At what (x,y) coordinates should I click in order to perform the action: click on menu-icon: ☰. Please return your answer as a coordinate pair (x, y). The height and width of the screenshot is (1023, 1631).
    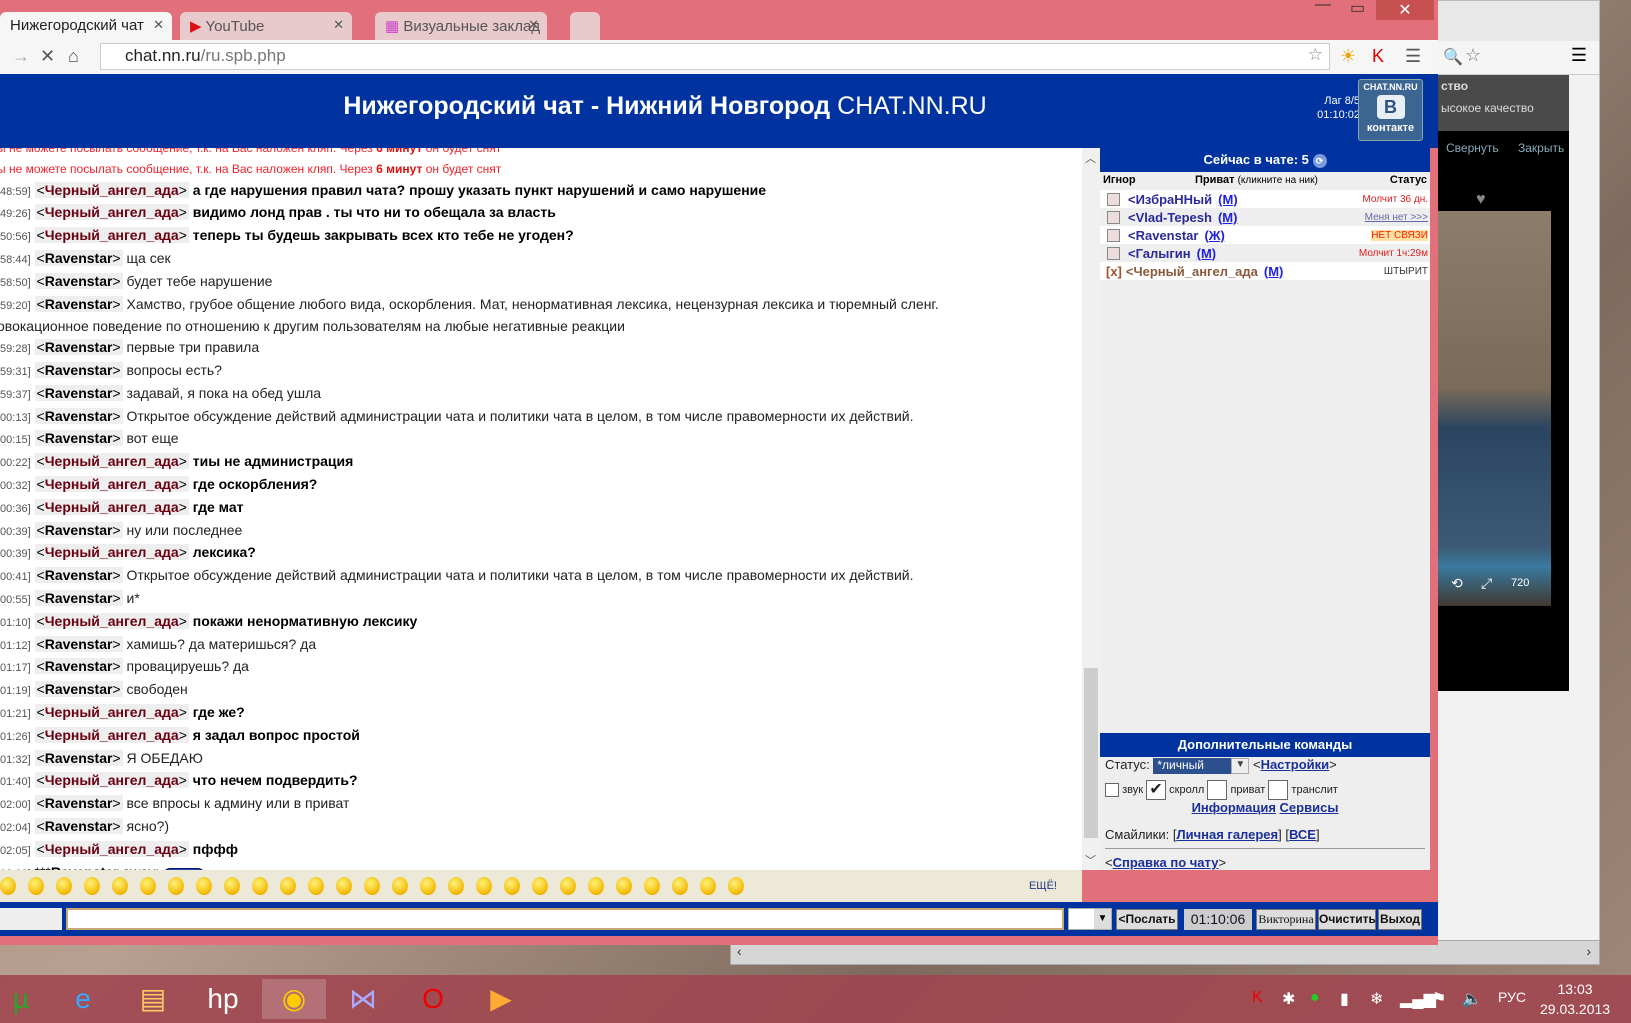
    Looking at the image, I should click on (1579, 55).